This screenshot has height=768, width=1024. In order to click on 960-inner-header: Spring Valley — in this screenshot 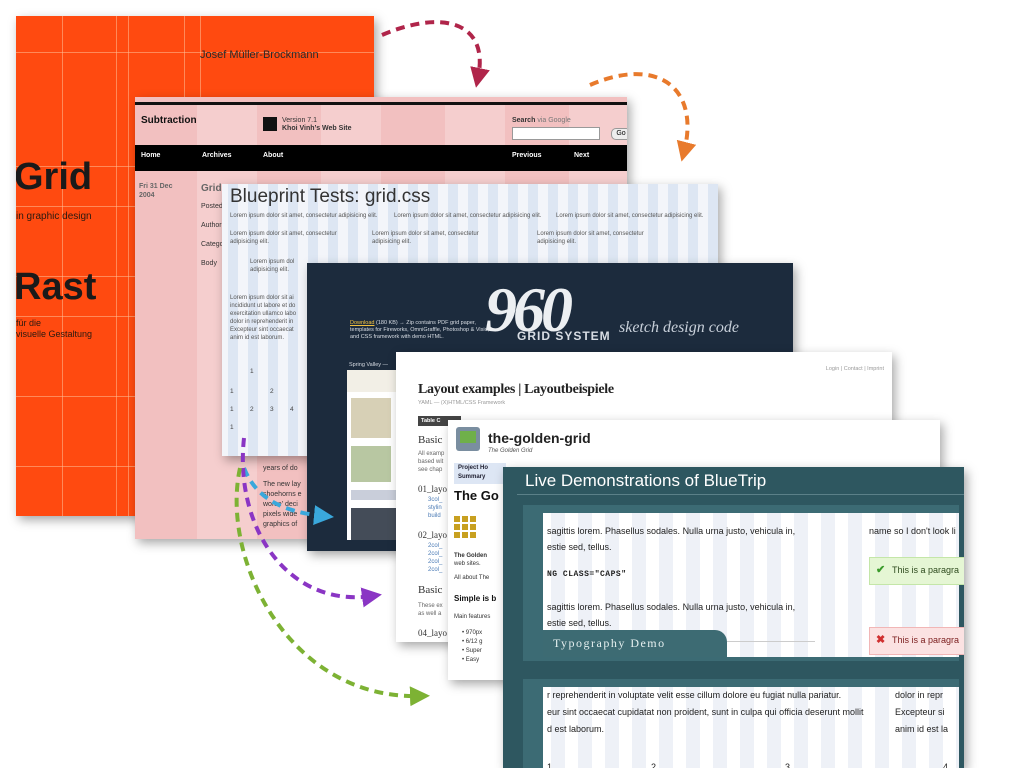, I will do `click(369, 365)`.